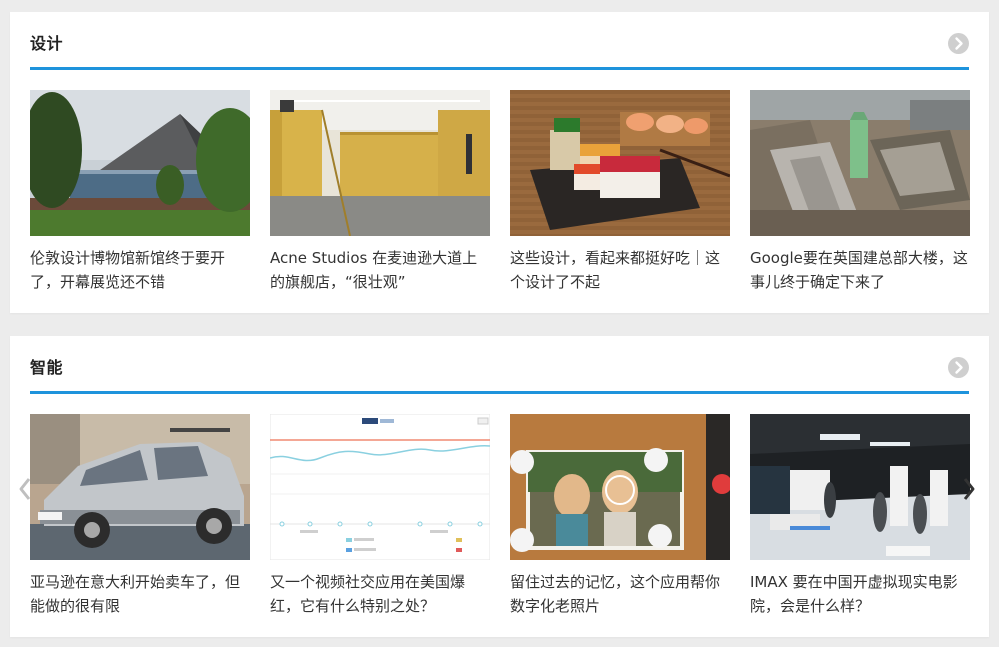 The width and height of the screenshot is (999, 647). What do you see at coordinates (380, 594) in the screenshot?
I see `article-title: 又一个视频社交应用在美国爆红，它有什么特别之处？` at bounding box center [380, 594].